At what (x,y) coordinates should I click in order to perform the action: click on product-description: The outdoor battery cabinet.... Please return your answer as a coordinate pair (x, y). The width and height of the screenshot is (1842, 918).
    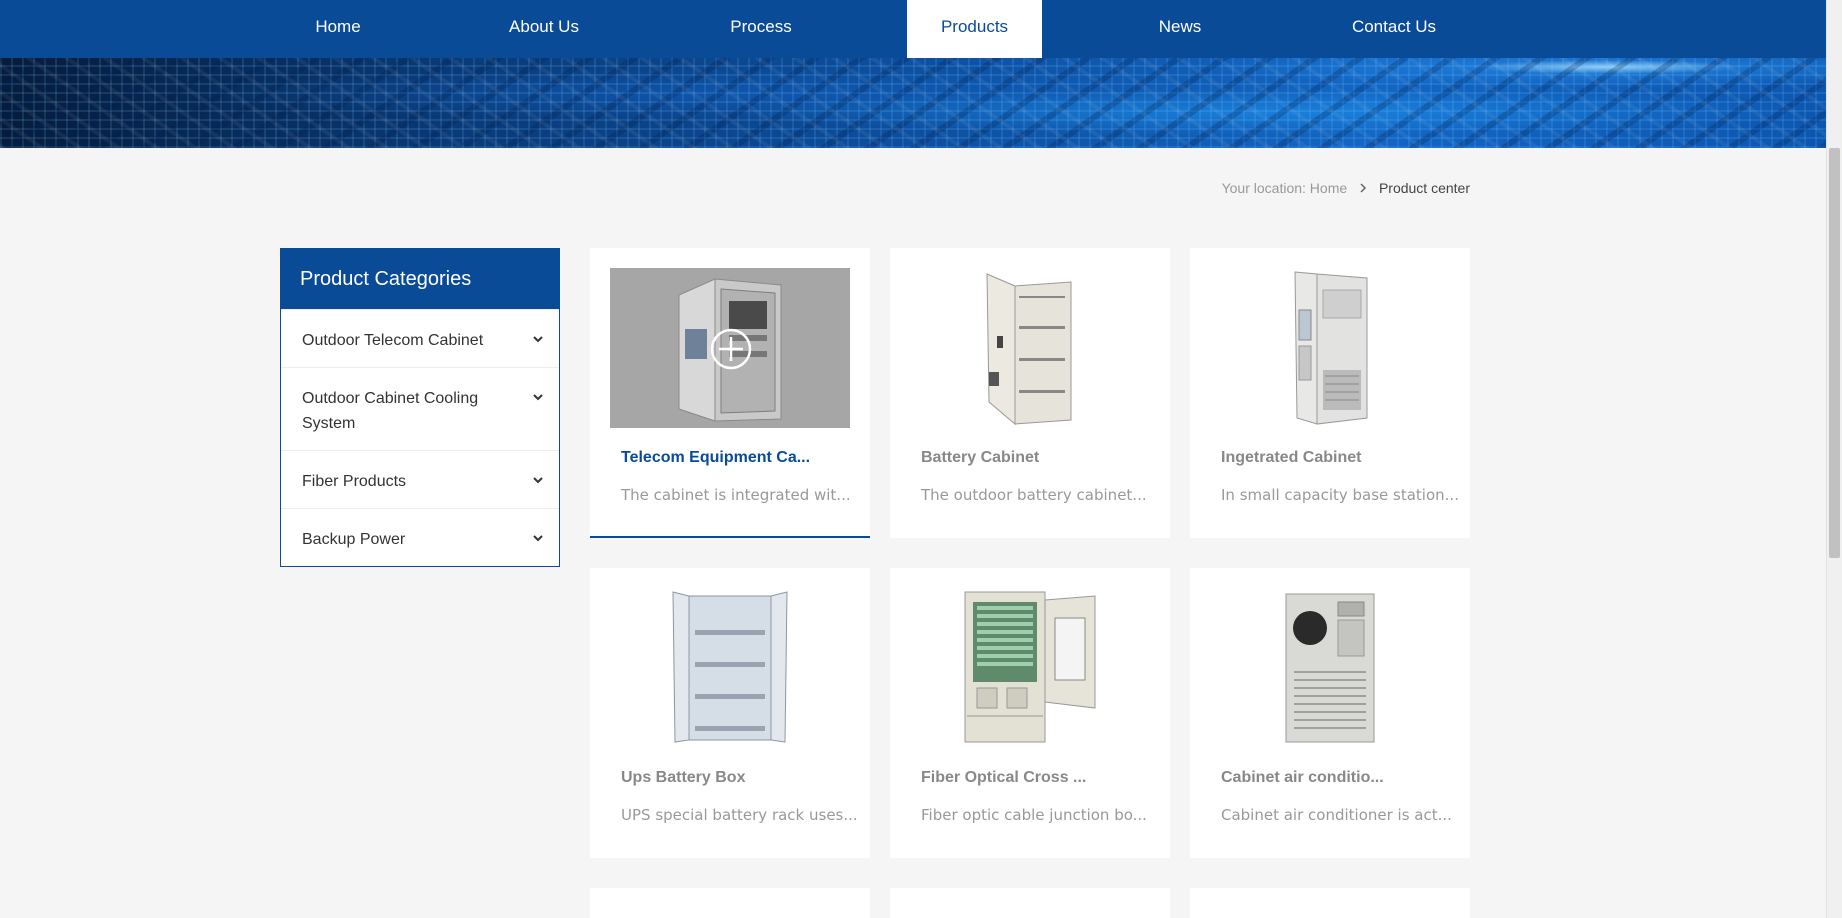
    Looking at the image, I should click on (1034, 495).